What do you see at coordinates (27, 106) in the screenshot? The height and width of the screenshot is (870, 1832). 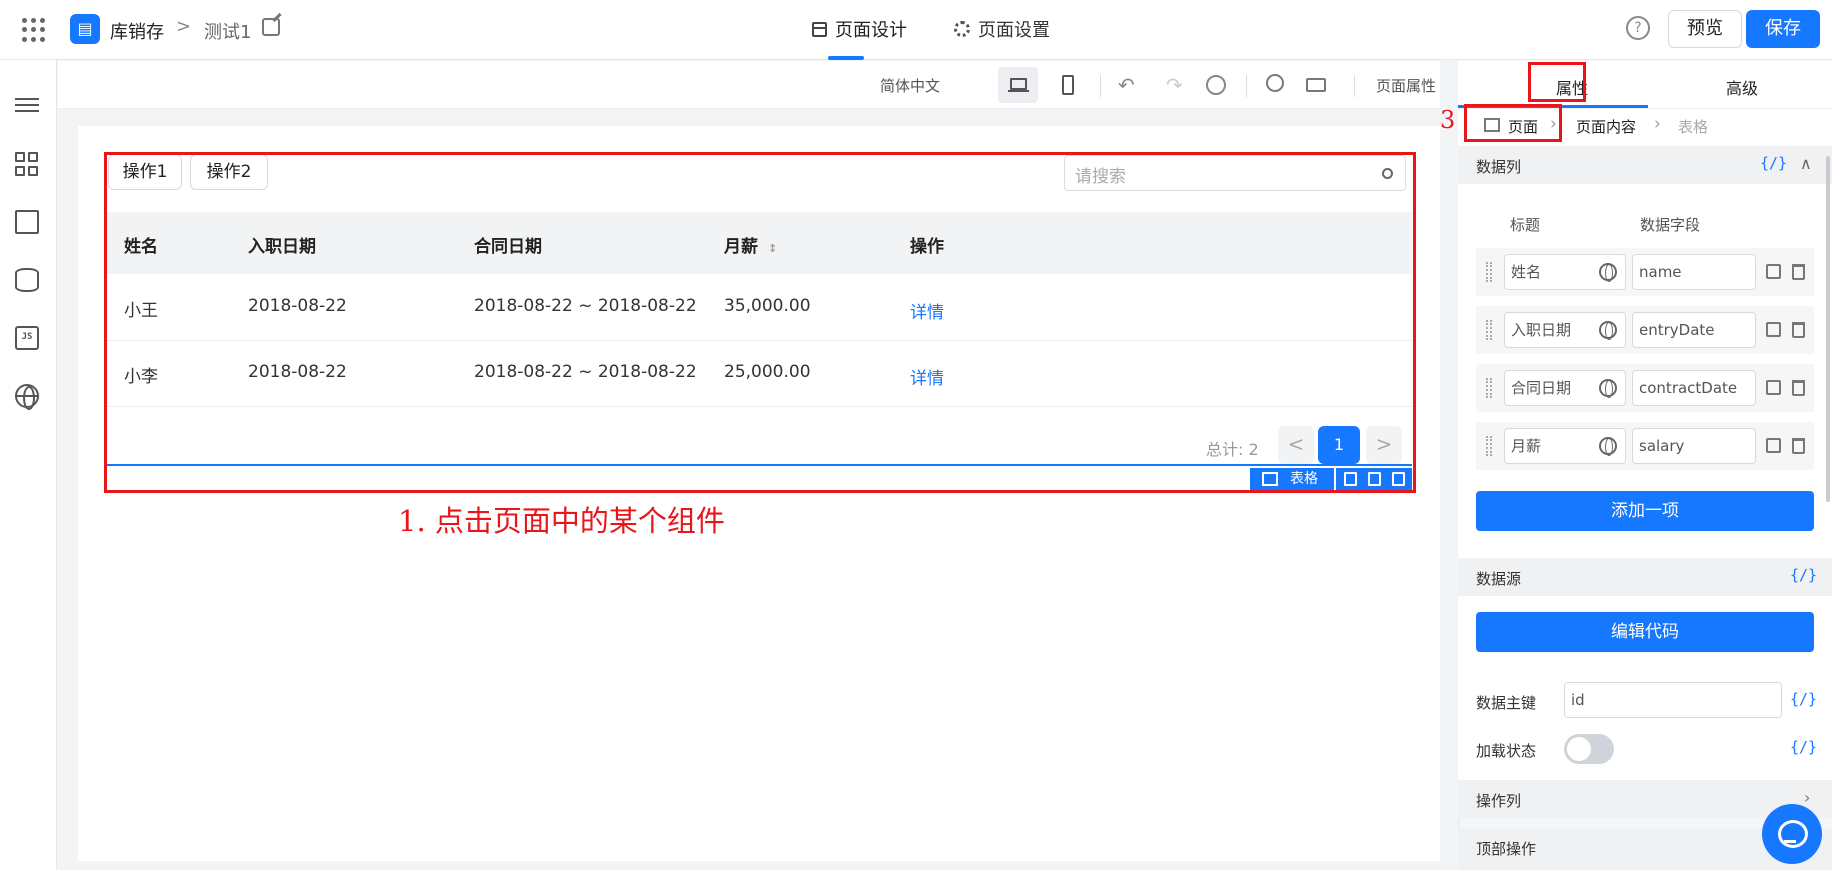 I see `outline-tree-icon` at bounding box center [27, 106].